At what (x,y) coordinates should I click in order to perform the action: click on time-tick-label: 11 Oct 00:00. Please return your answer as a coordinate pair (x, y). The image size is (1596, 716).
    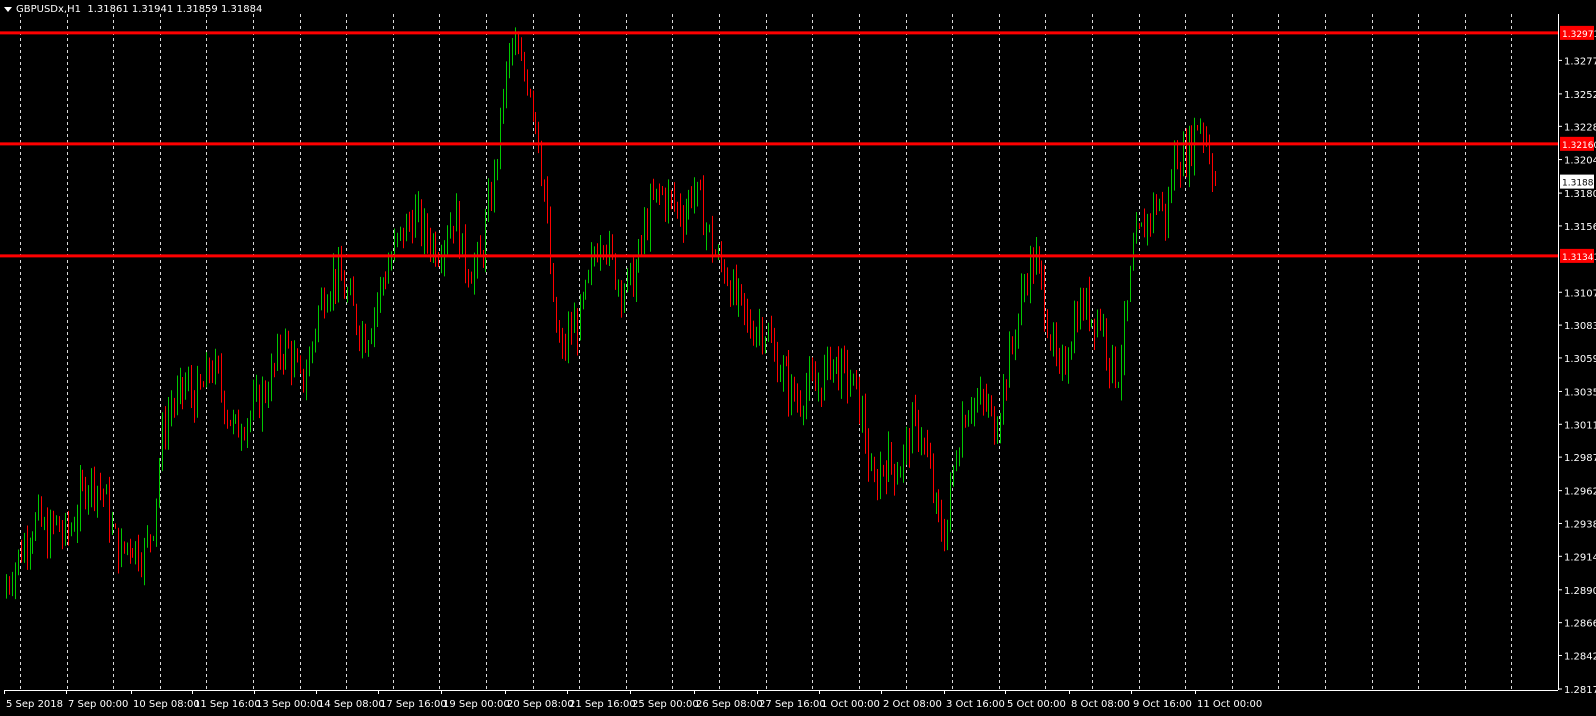
    Looking at the image, I should click on (1229, 704).